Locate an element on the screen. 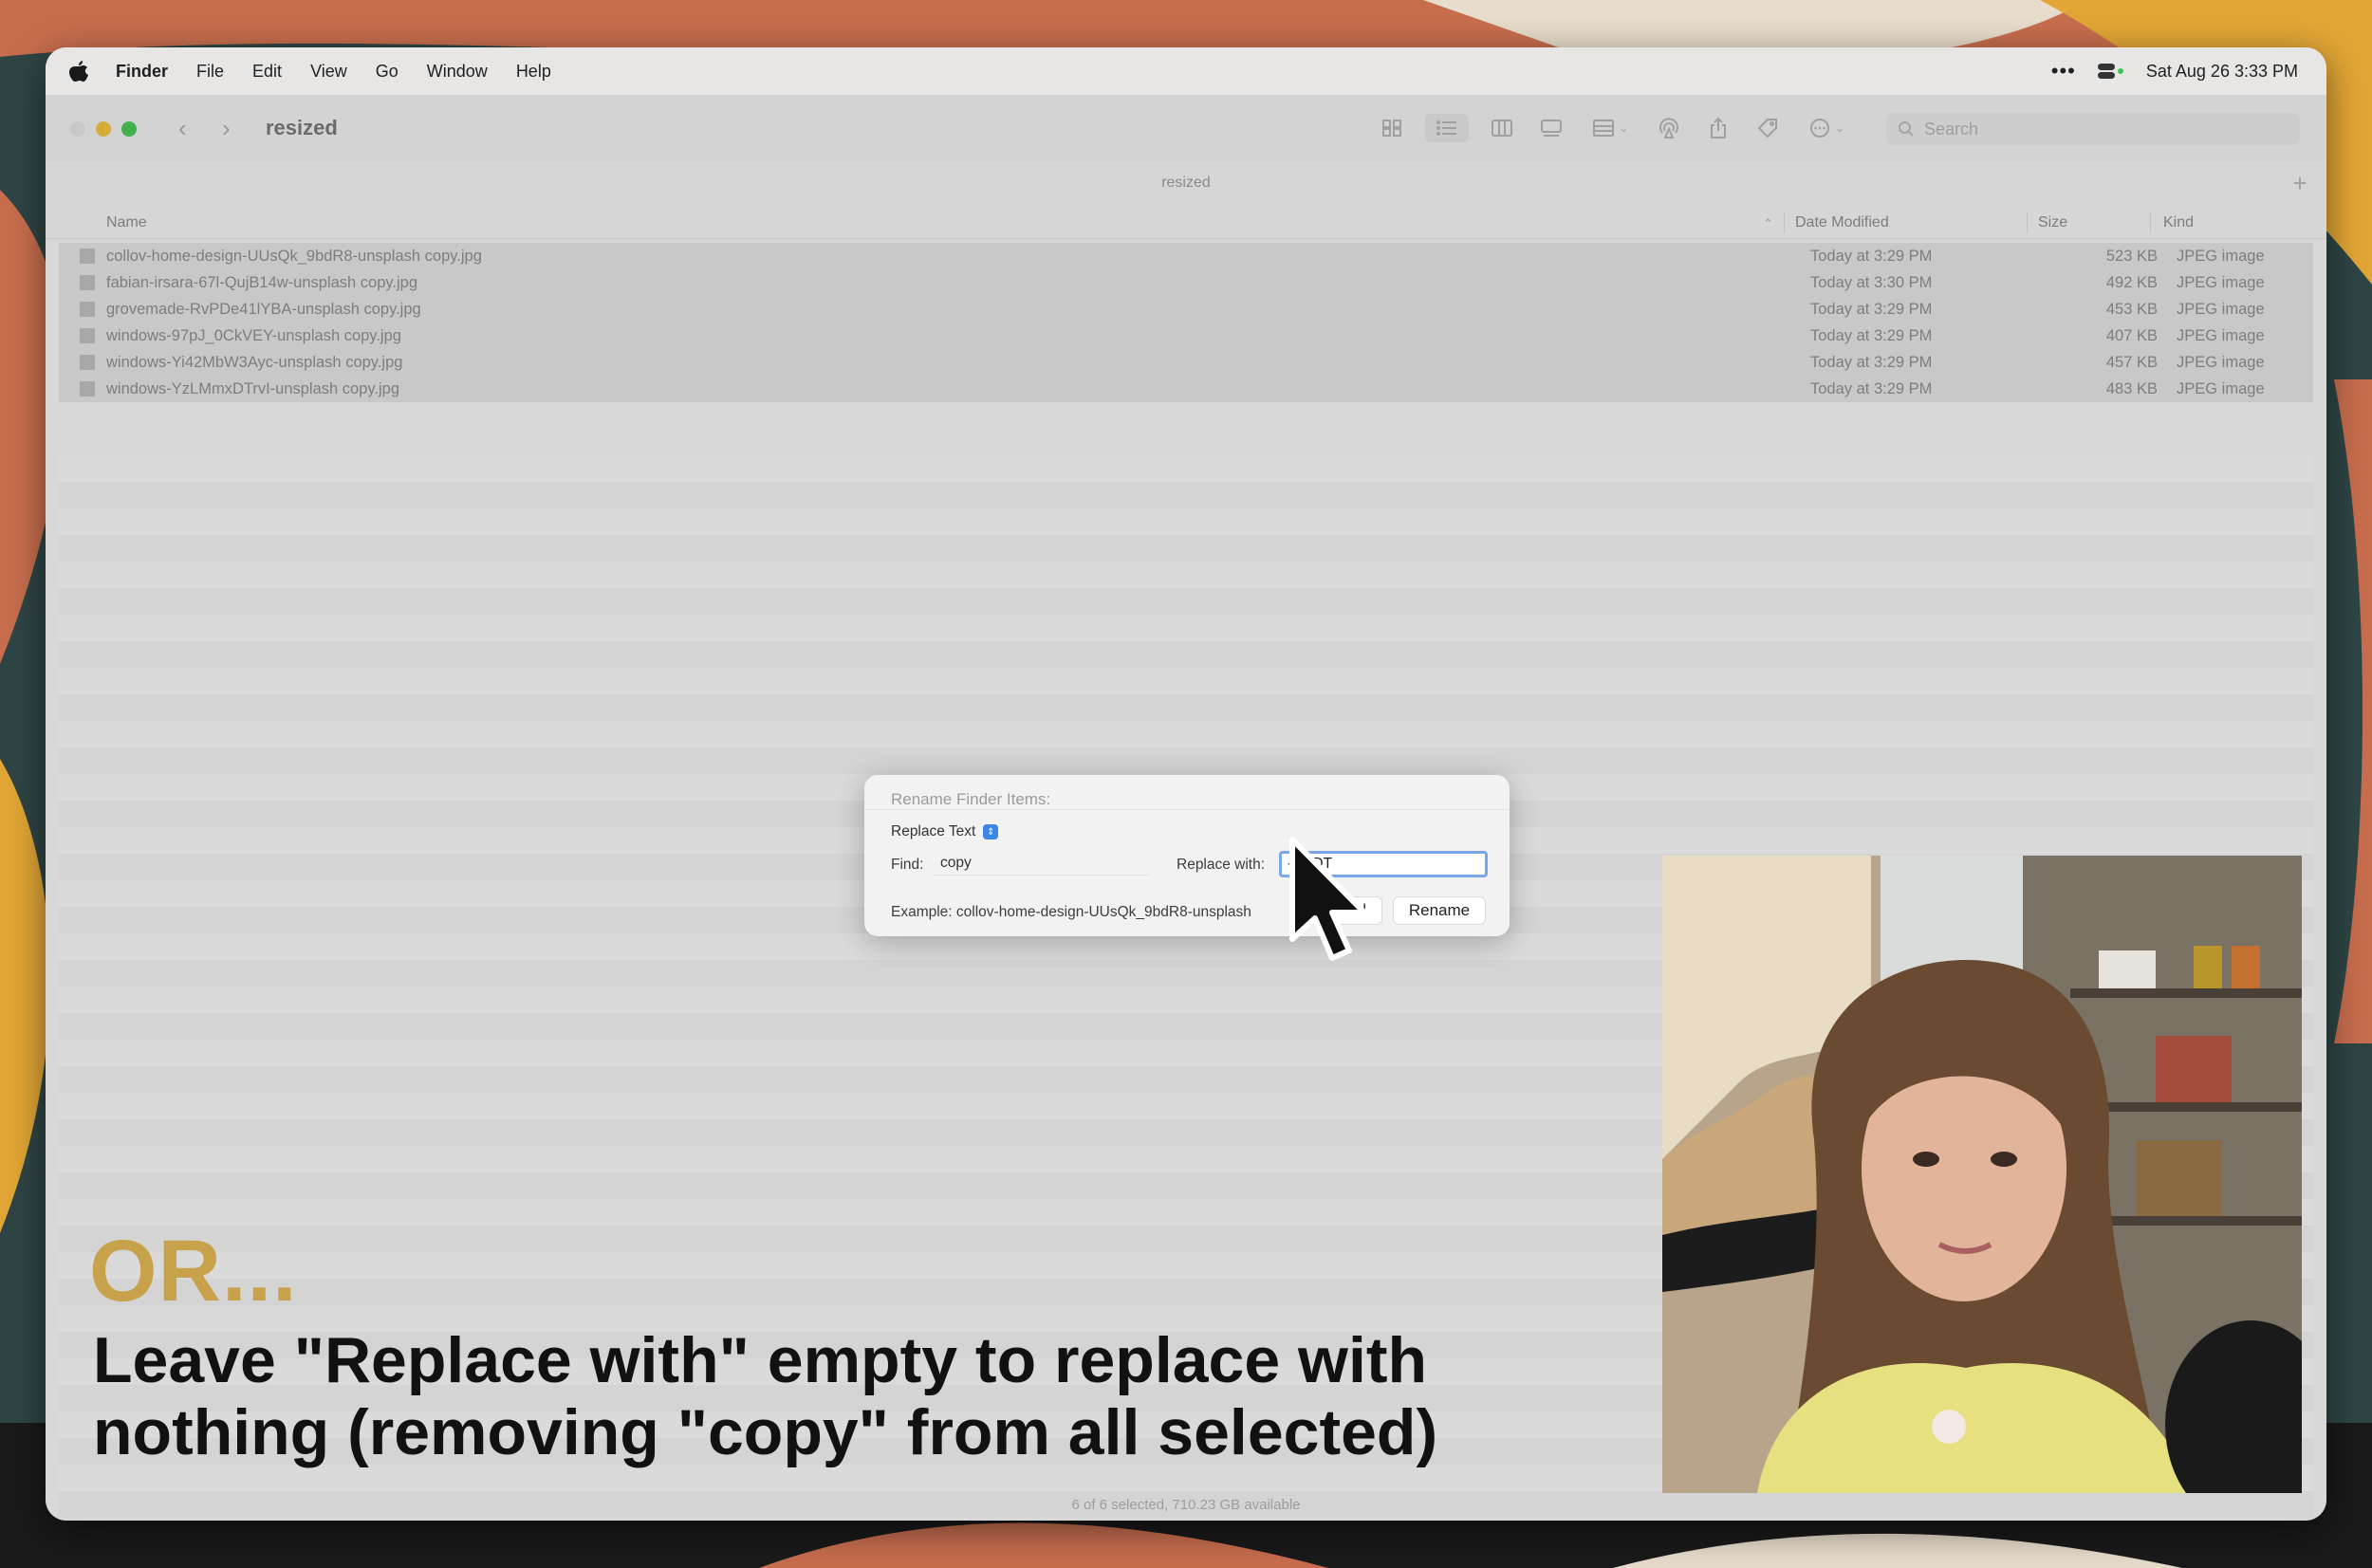 Image resolution: width=2372 pixels, height=1568 pixels. path-title: resized is located at coordinates (1186, 183).